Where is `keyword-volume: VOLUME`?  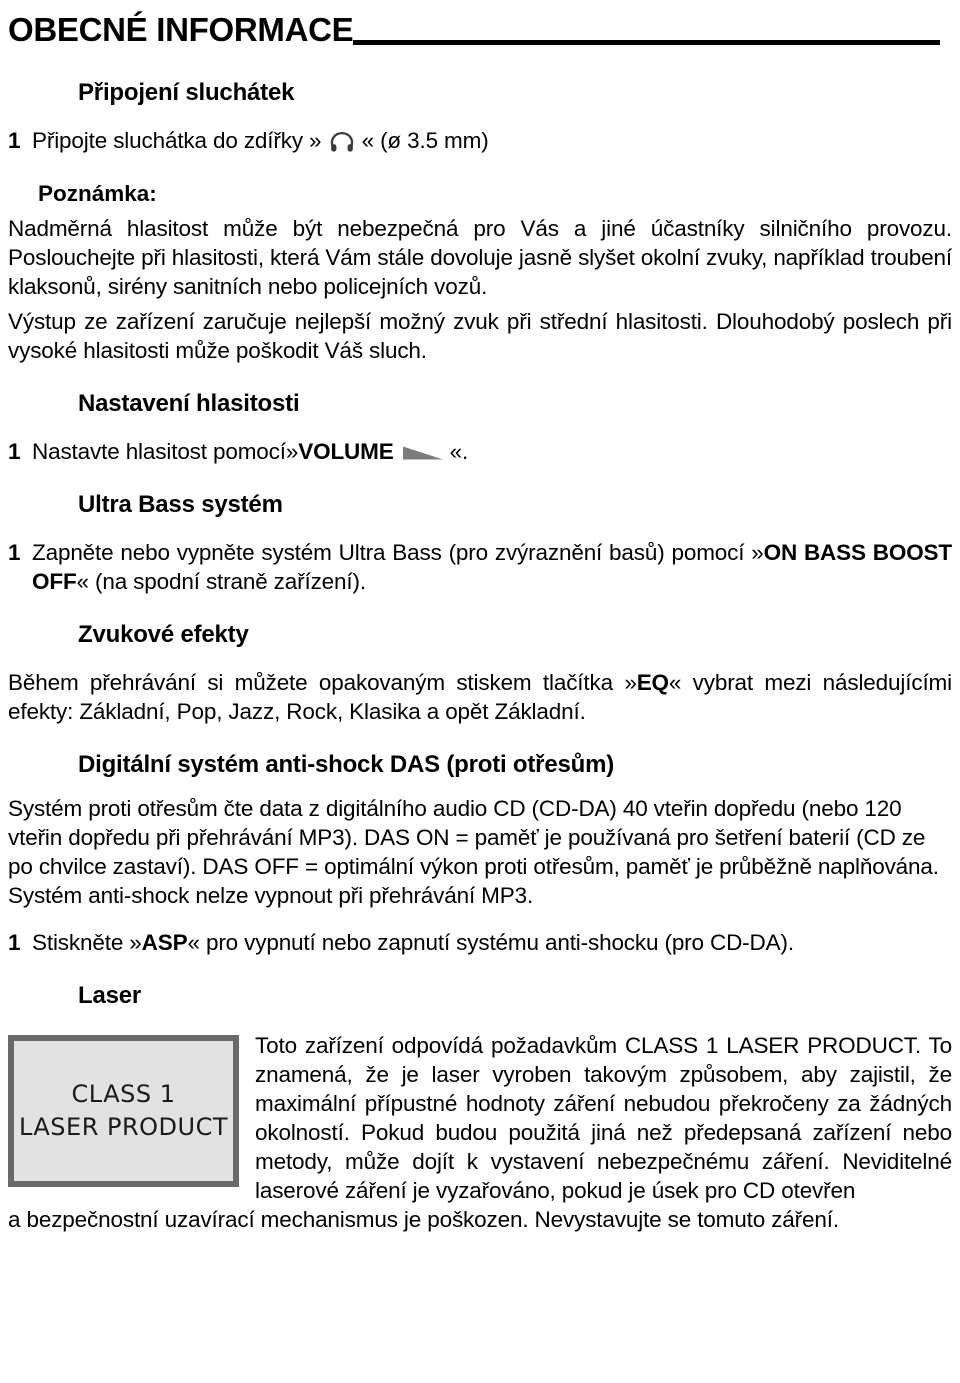 keyword-volume: VOLUME is located at coordinates (346, 451).